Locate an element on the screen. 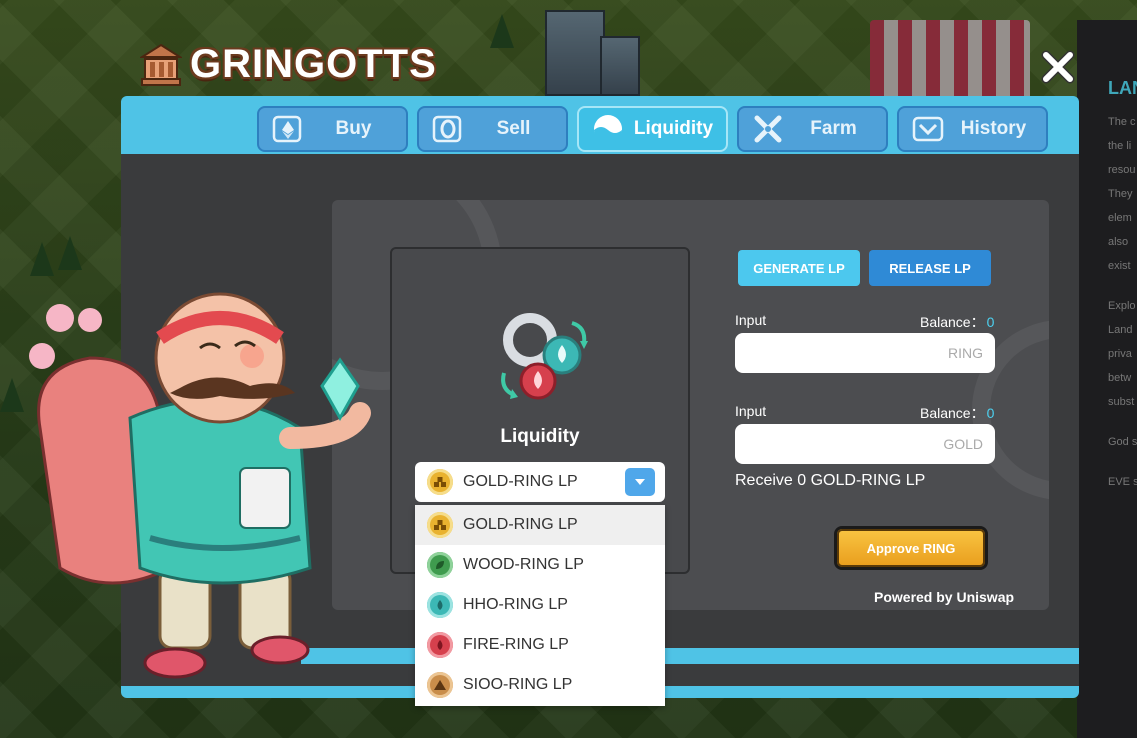  option-label: FIRE-RING LP is located at coordinates (516, 644).